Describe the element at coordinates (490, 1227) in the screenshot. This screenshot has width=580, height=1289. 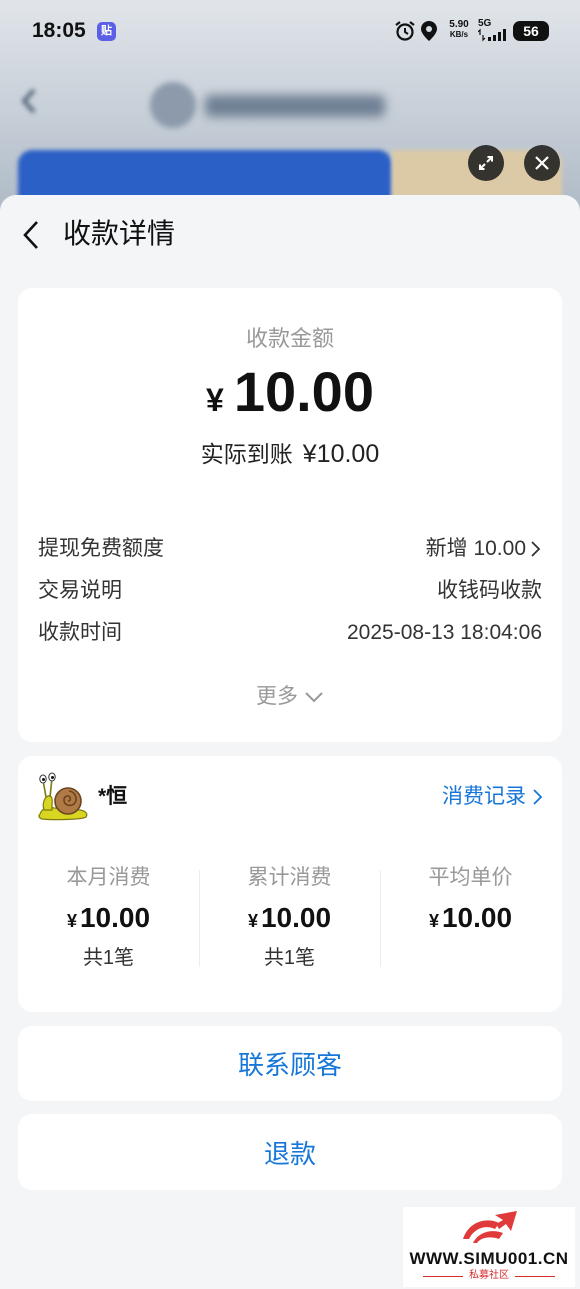
I see `watermark-logo` at that location.